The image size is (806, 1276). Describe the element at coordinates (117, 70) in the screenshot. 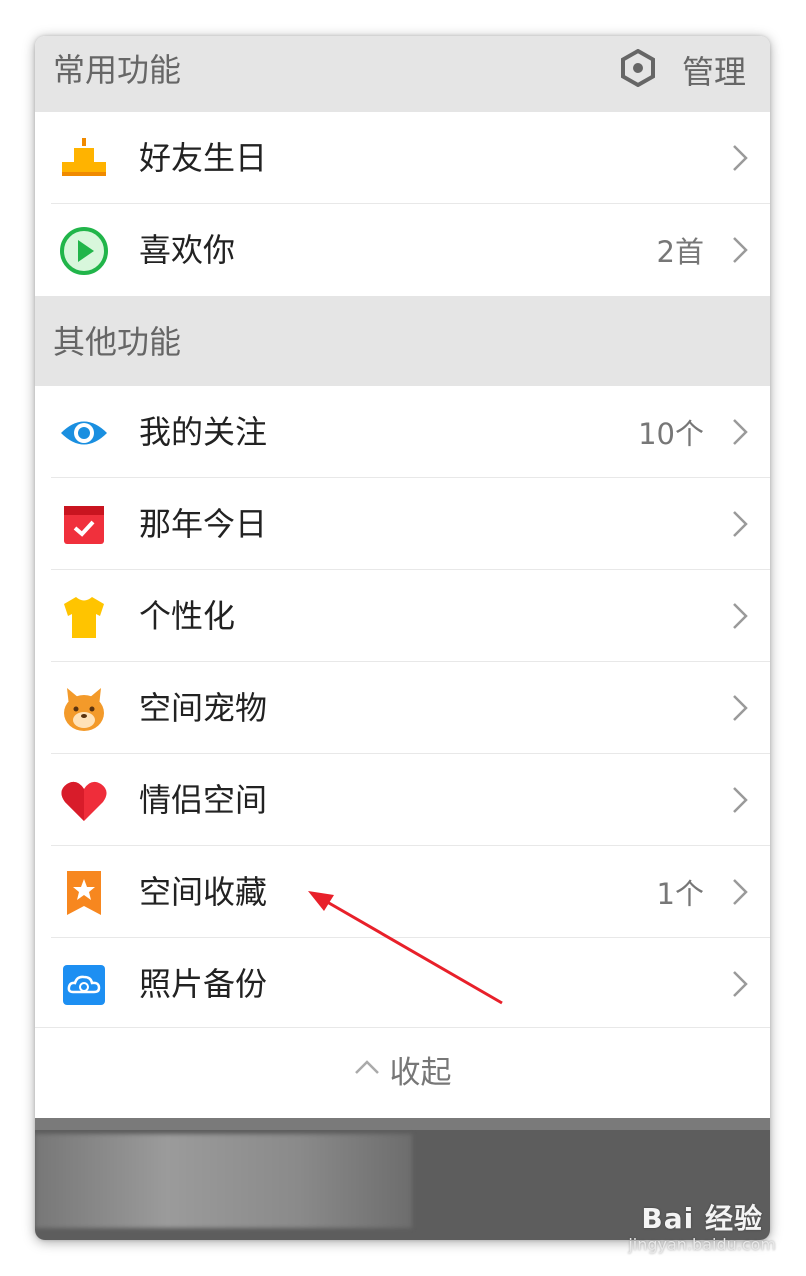

I see `section-title-common: 常用功能` at that location.